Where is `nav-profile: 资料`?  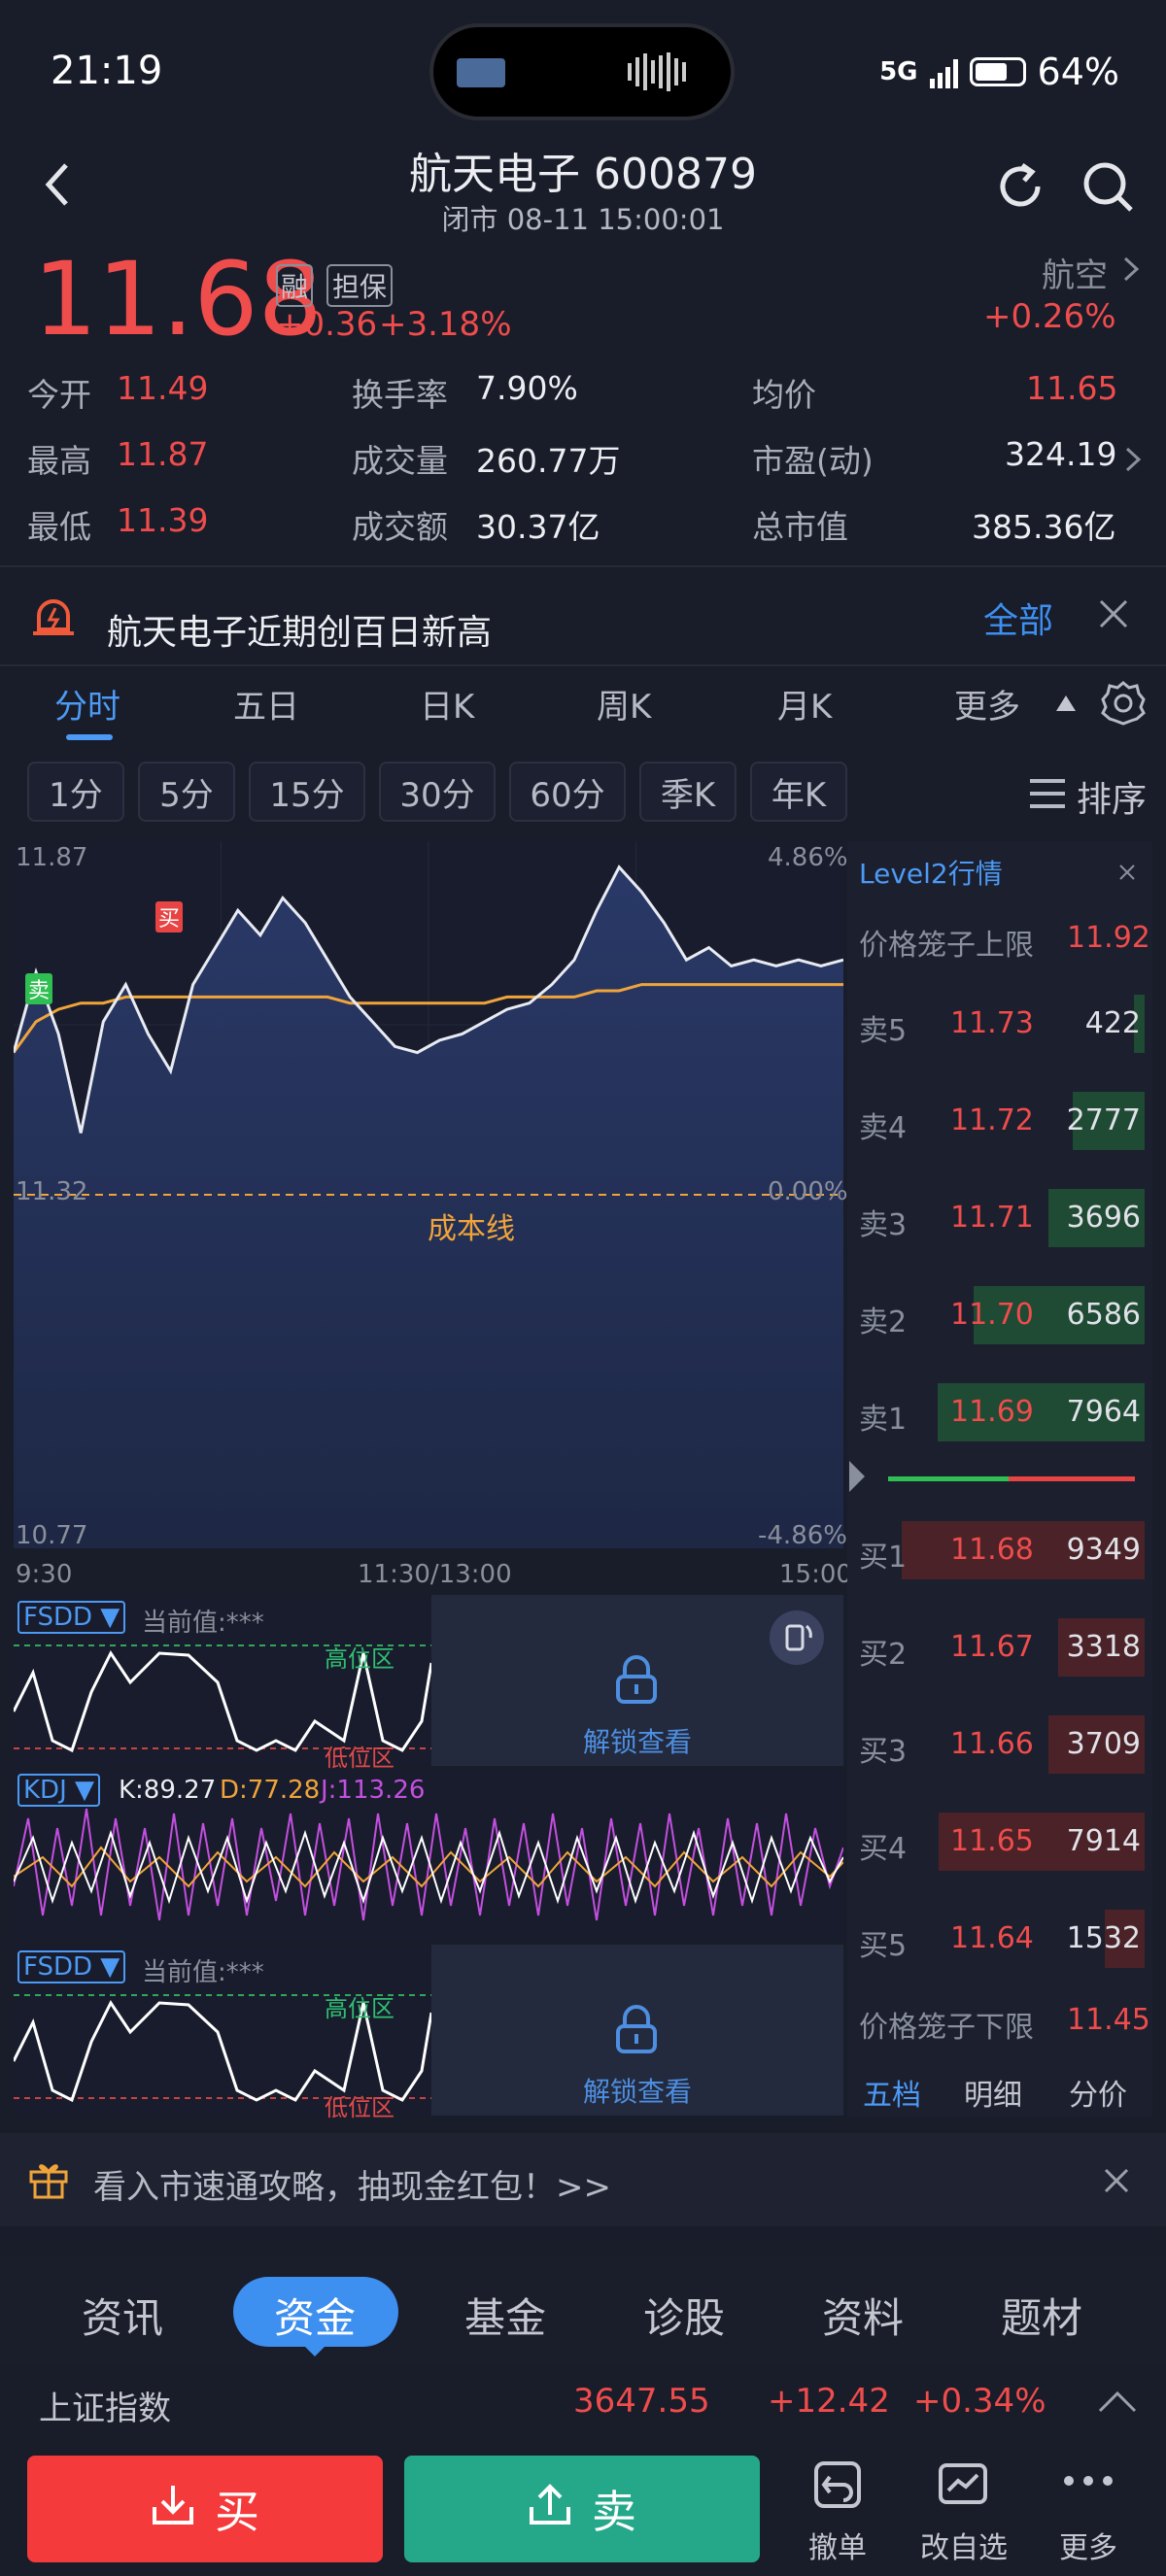
nav-profile: 资料 is located at coordinates (863, 2315).